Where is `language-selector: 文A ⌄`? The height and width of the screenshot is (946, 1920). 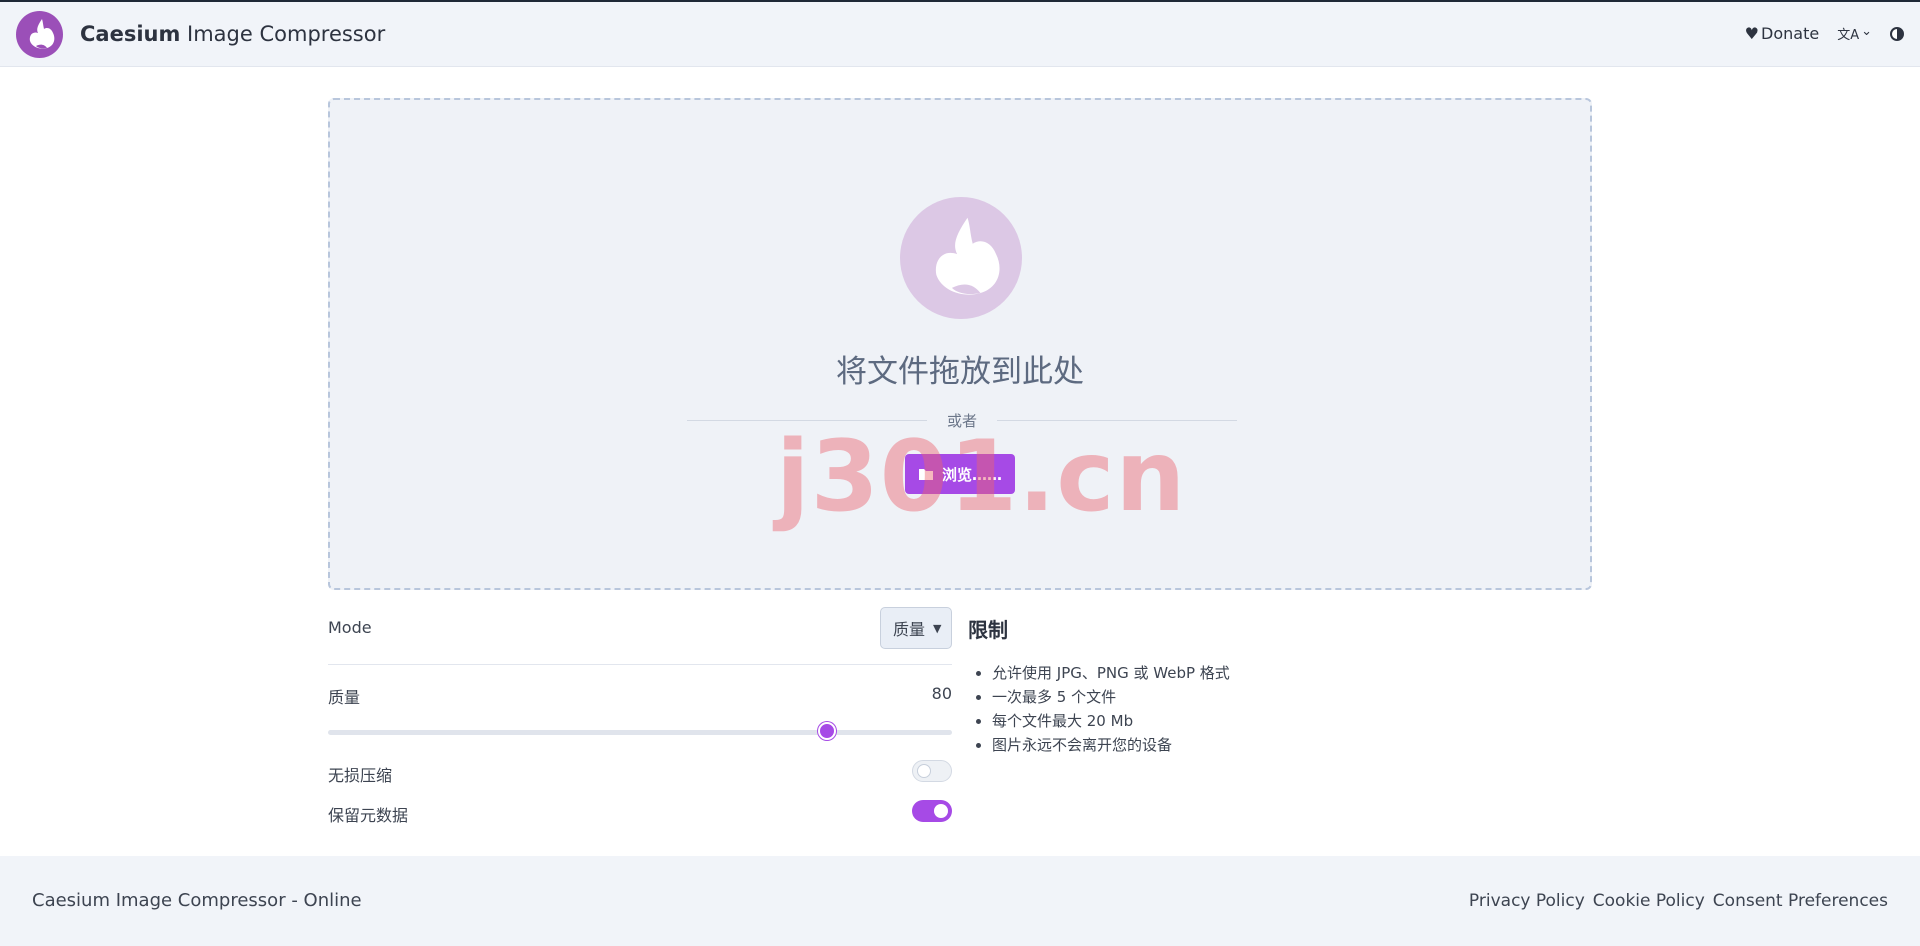 language-selector: 文A ⌄ is located at coordinates (1854, 33).